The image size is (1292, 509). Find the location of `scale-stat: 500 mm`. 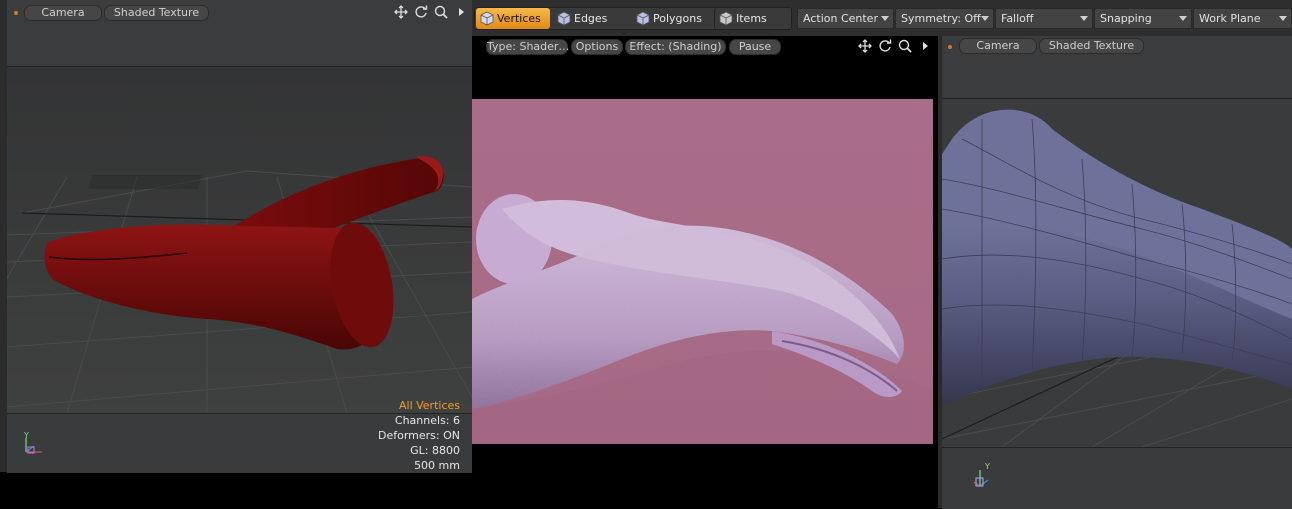

scale-stat: 500 mm is located at coordinates (437, 465).